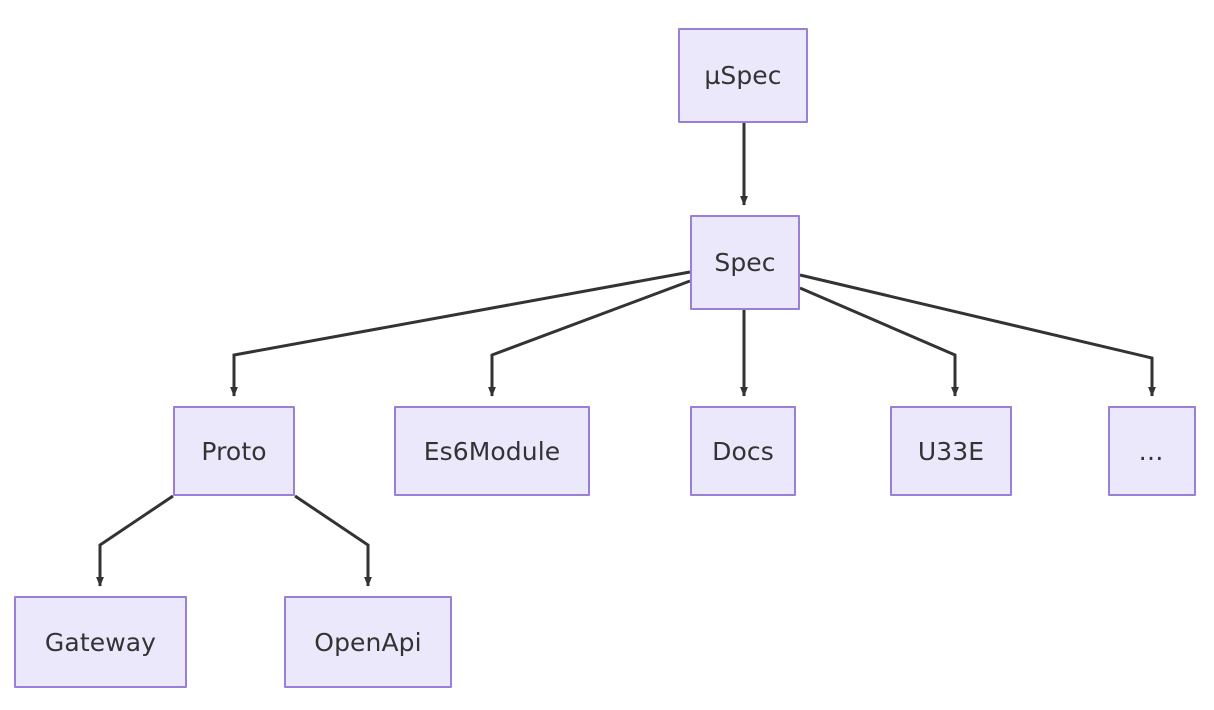 This screenshot has height=710, width=1214. What do you see at coordinates (589, 338) in the screenshot?
I see `edge-spec-to-es6module` at bounding box center [589, 338].